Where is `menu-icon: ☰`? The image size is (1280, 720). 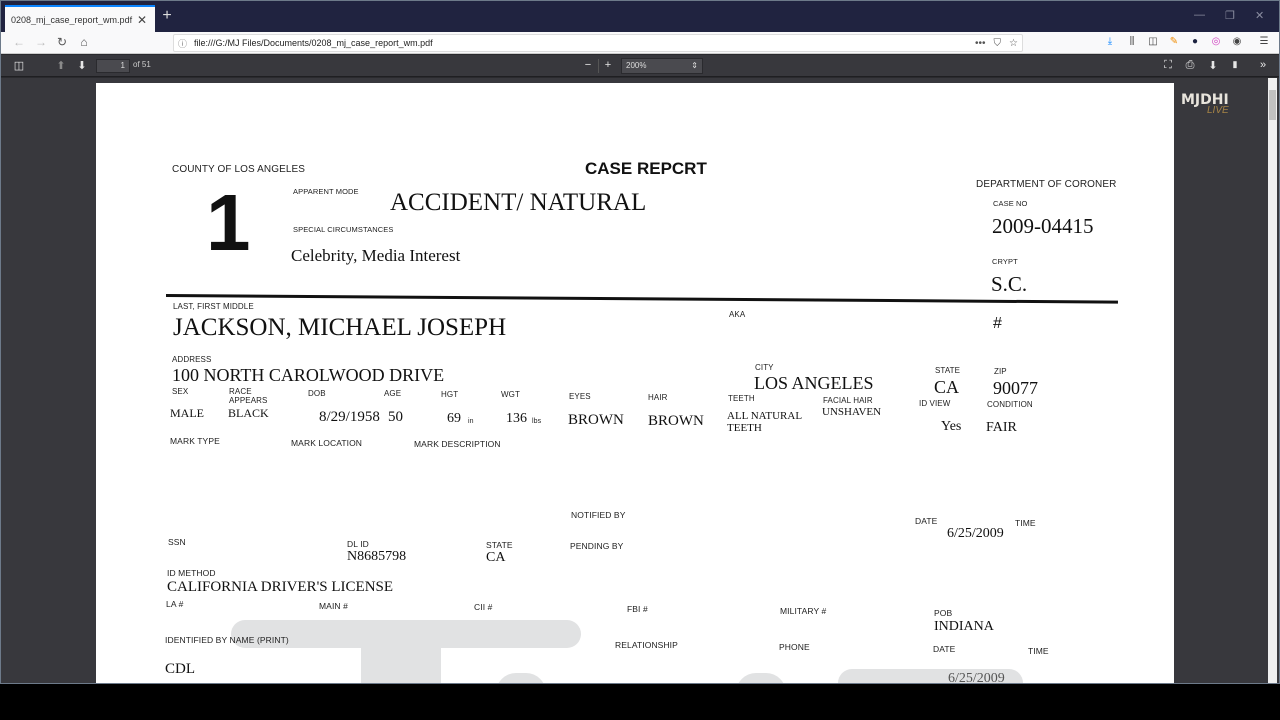
menu-icon: ☰ is located at coordinates (1264, 41).